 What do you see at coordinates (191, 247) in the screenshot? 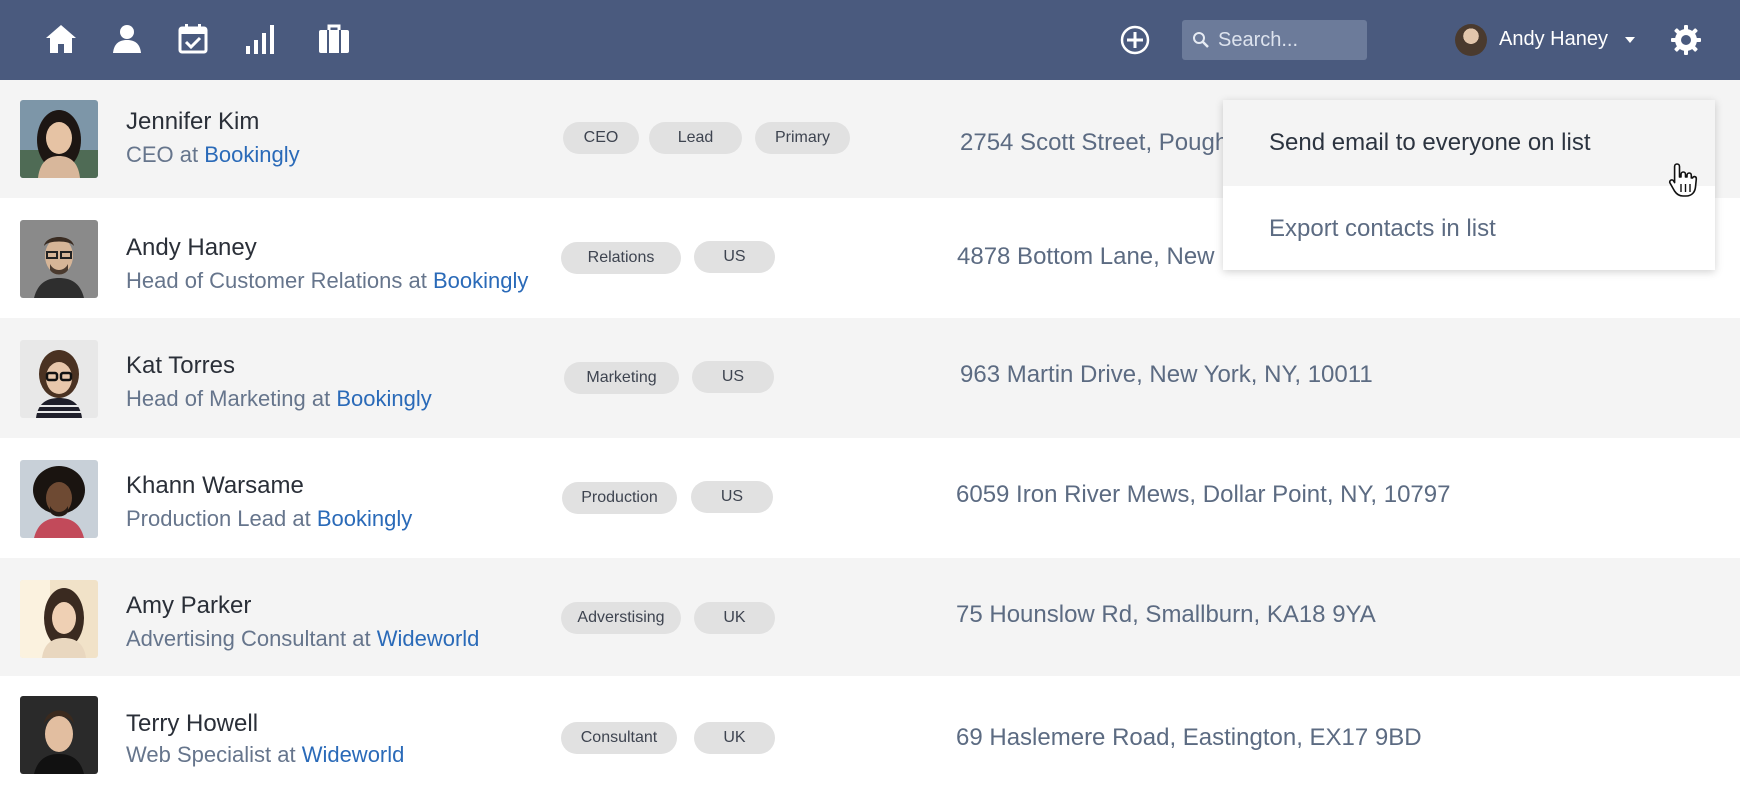
I see `contact-name: Andy Haney` at bounding box center [191, 247].